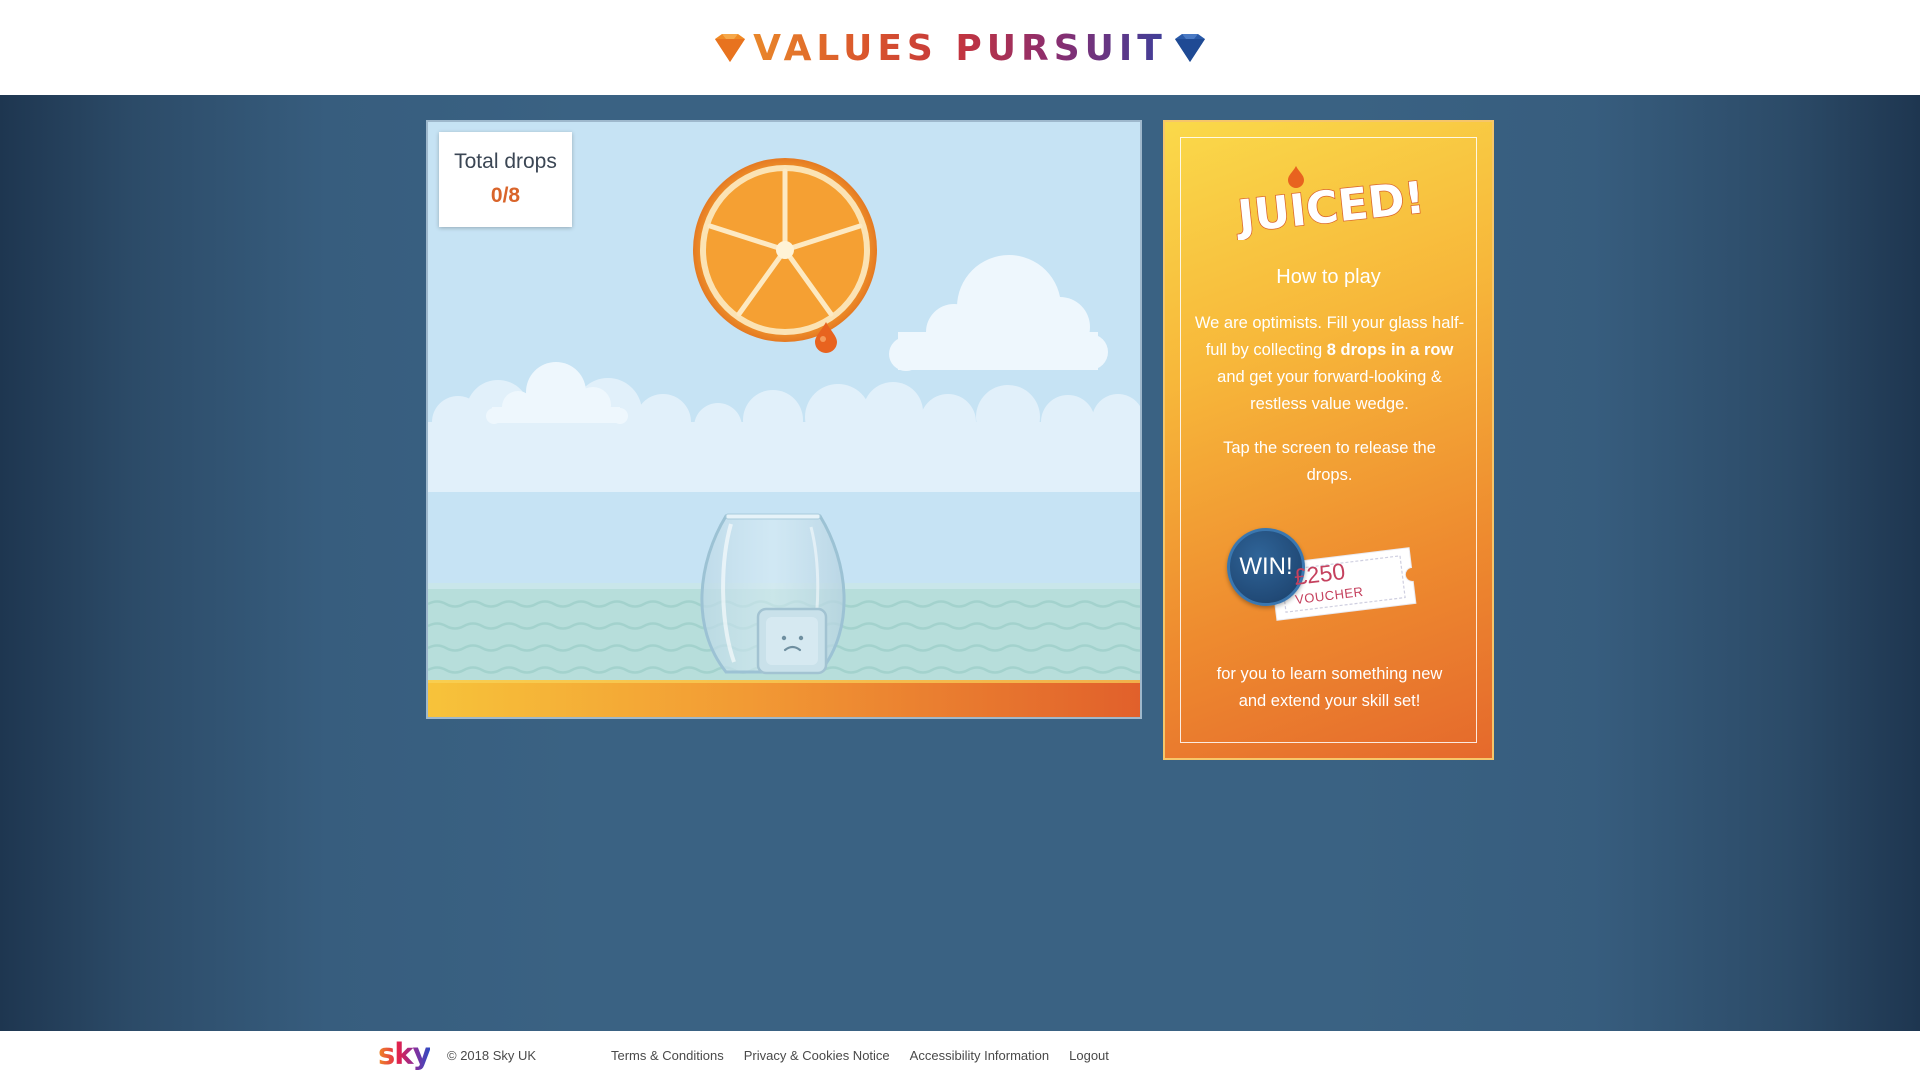 The width and height of the screenshot is (1920, 1081). What do you see at coordinates (979, 1055) in the screenshot?
I see `accessibility-link: Accessibility Information` at bounding box center [979, 1055].